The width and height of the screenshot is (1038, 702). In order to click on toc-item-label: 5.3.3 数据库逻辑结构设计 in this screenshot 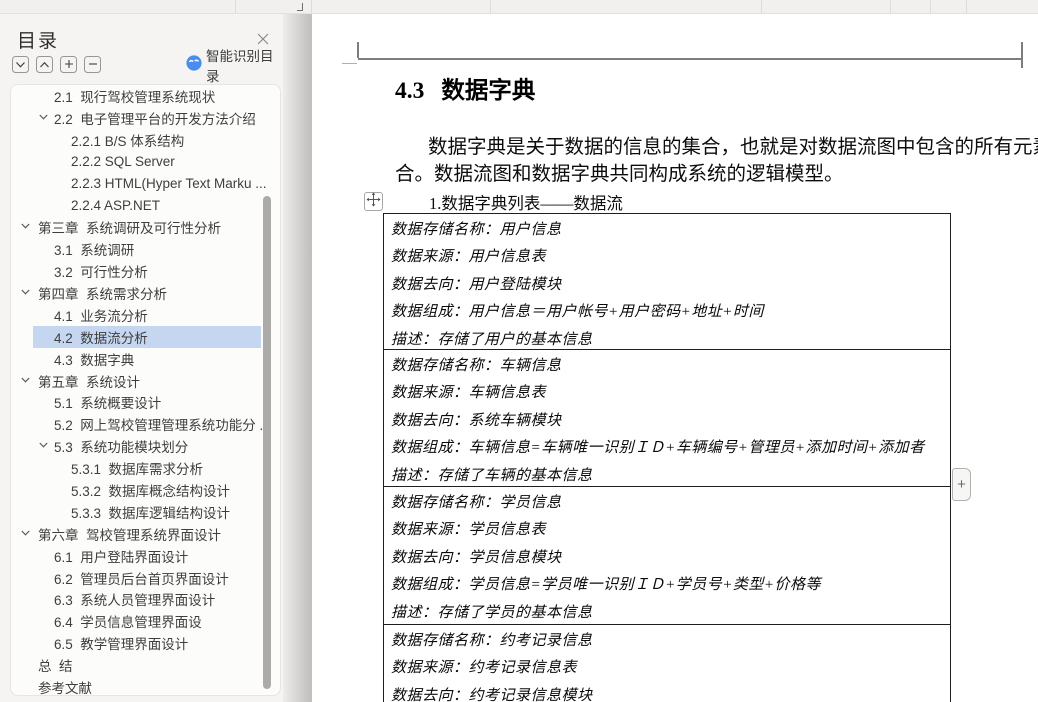, I will do `click(151, 513)`.